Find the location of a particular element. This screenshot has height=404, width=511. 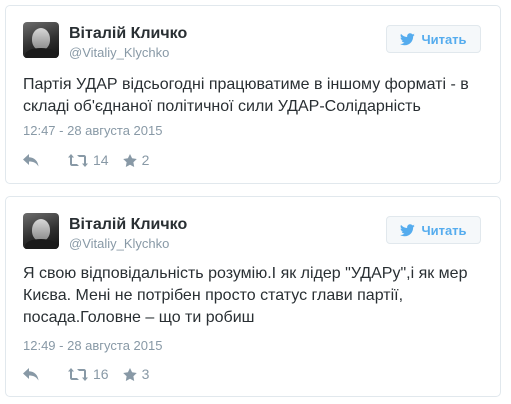

favorite-button: 2 is located at coordinates (136, 160).